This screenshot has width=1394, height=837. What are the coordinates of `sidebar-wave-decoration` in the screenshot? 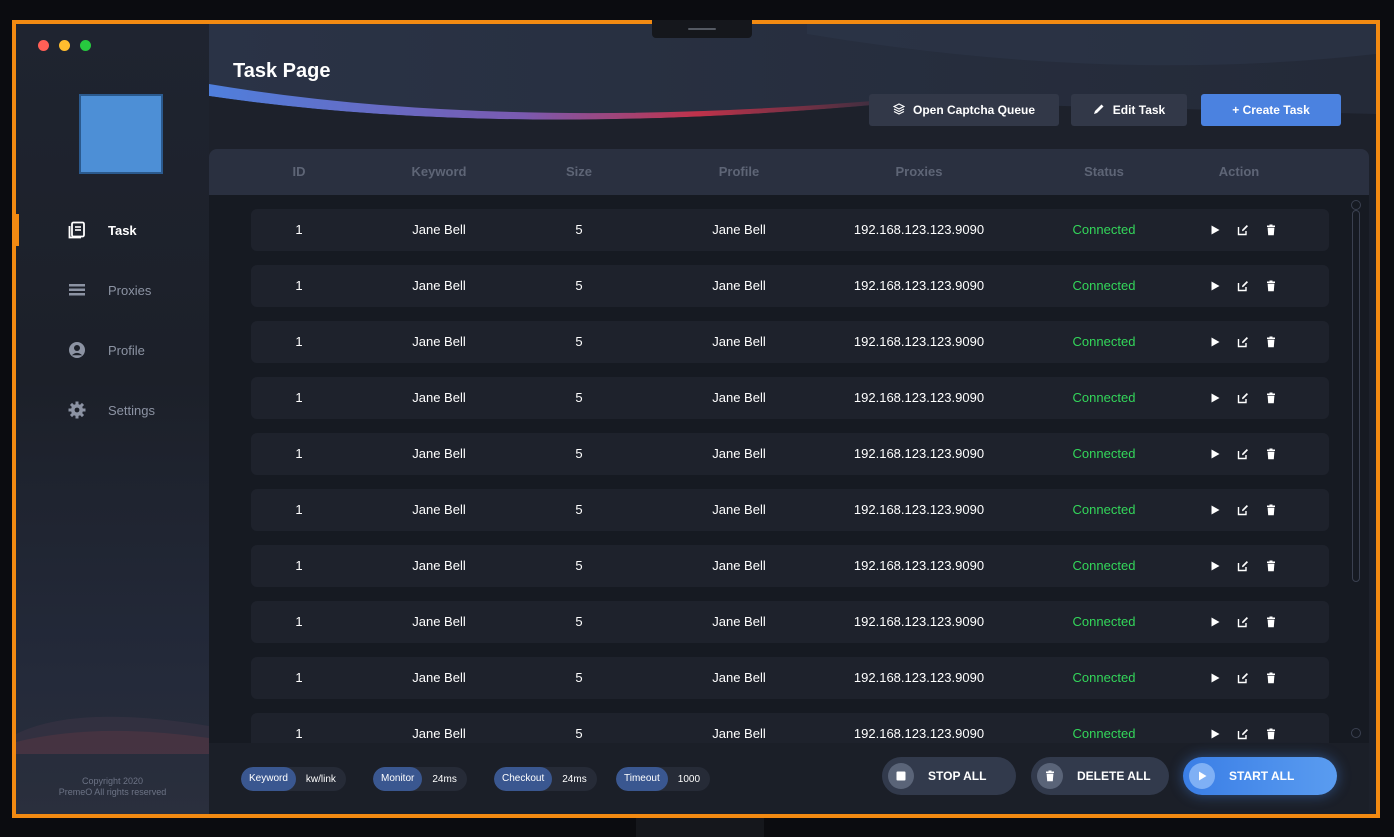 It's located at (112, 735).